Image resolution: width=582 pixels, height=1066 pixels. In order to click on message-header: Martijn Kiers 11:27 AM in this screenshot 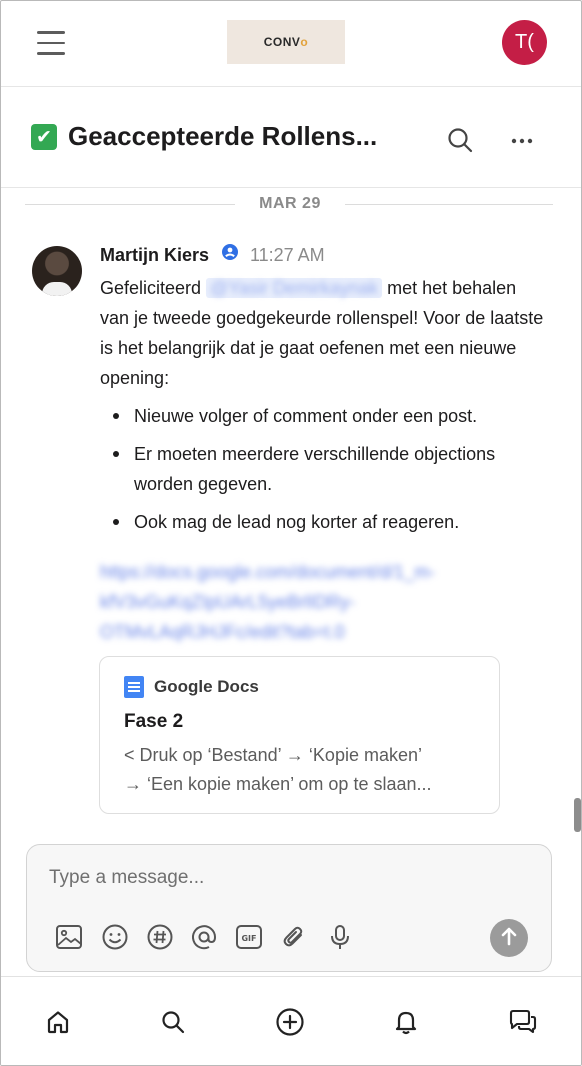, I will do `click(212, 254)`.